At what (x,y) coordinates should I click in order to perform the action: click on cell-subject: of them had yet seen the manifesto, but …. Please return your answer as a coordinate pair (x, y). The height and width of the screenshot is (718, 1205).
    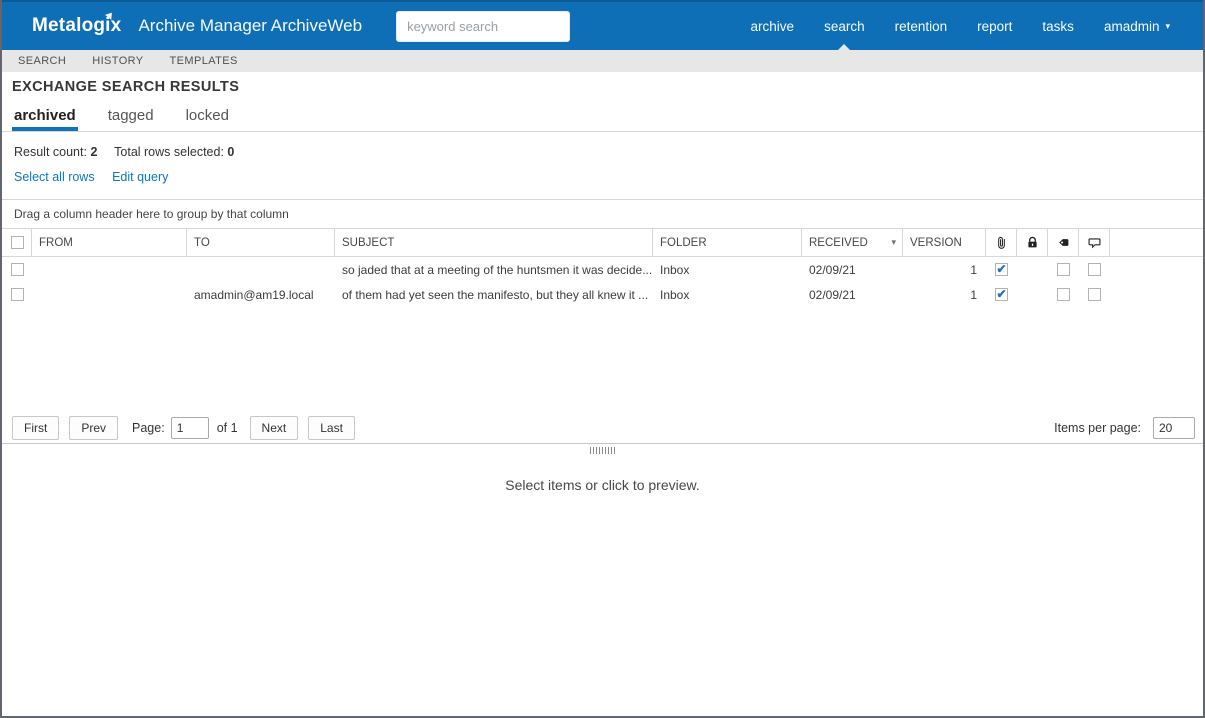
    Looking at the image, I should click on (494, 294).